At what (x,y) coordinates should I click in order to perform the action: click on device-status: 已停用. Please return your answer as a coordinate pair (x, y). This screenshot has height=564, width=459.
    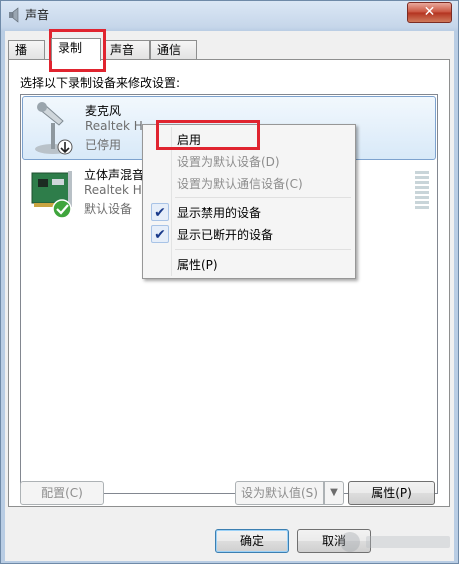
    Looking at the image, I should click on (103, 145).